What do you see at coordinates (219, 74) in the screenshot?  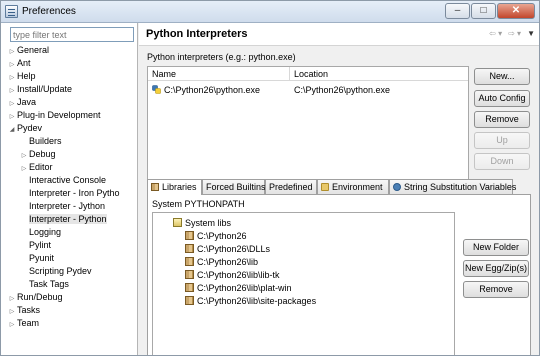 I see `column-header-name: Name` at bounding box center [219, 74].